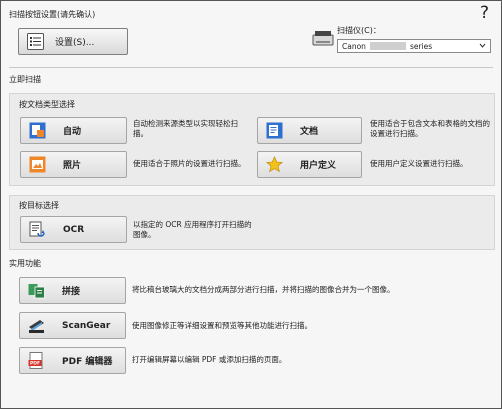 This screenshot has height=409, width=502. I want to click on photo-icon, so click(37, 164).